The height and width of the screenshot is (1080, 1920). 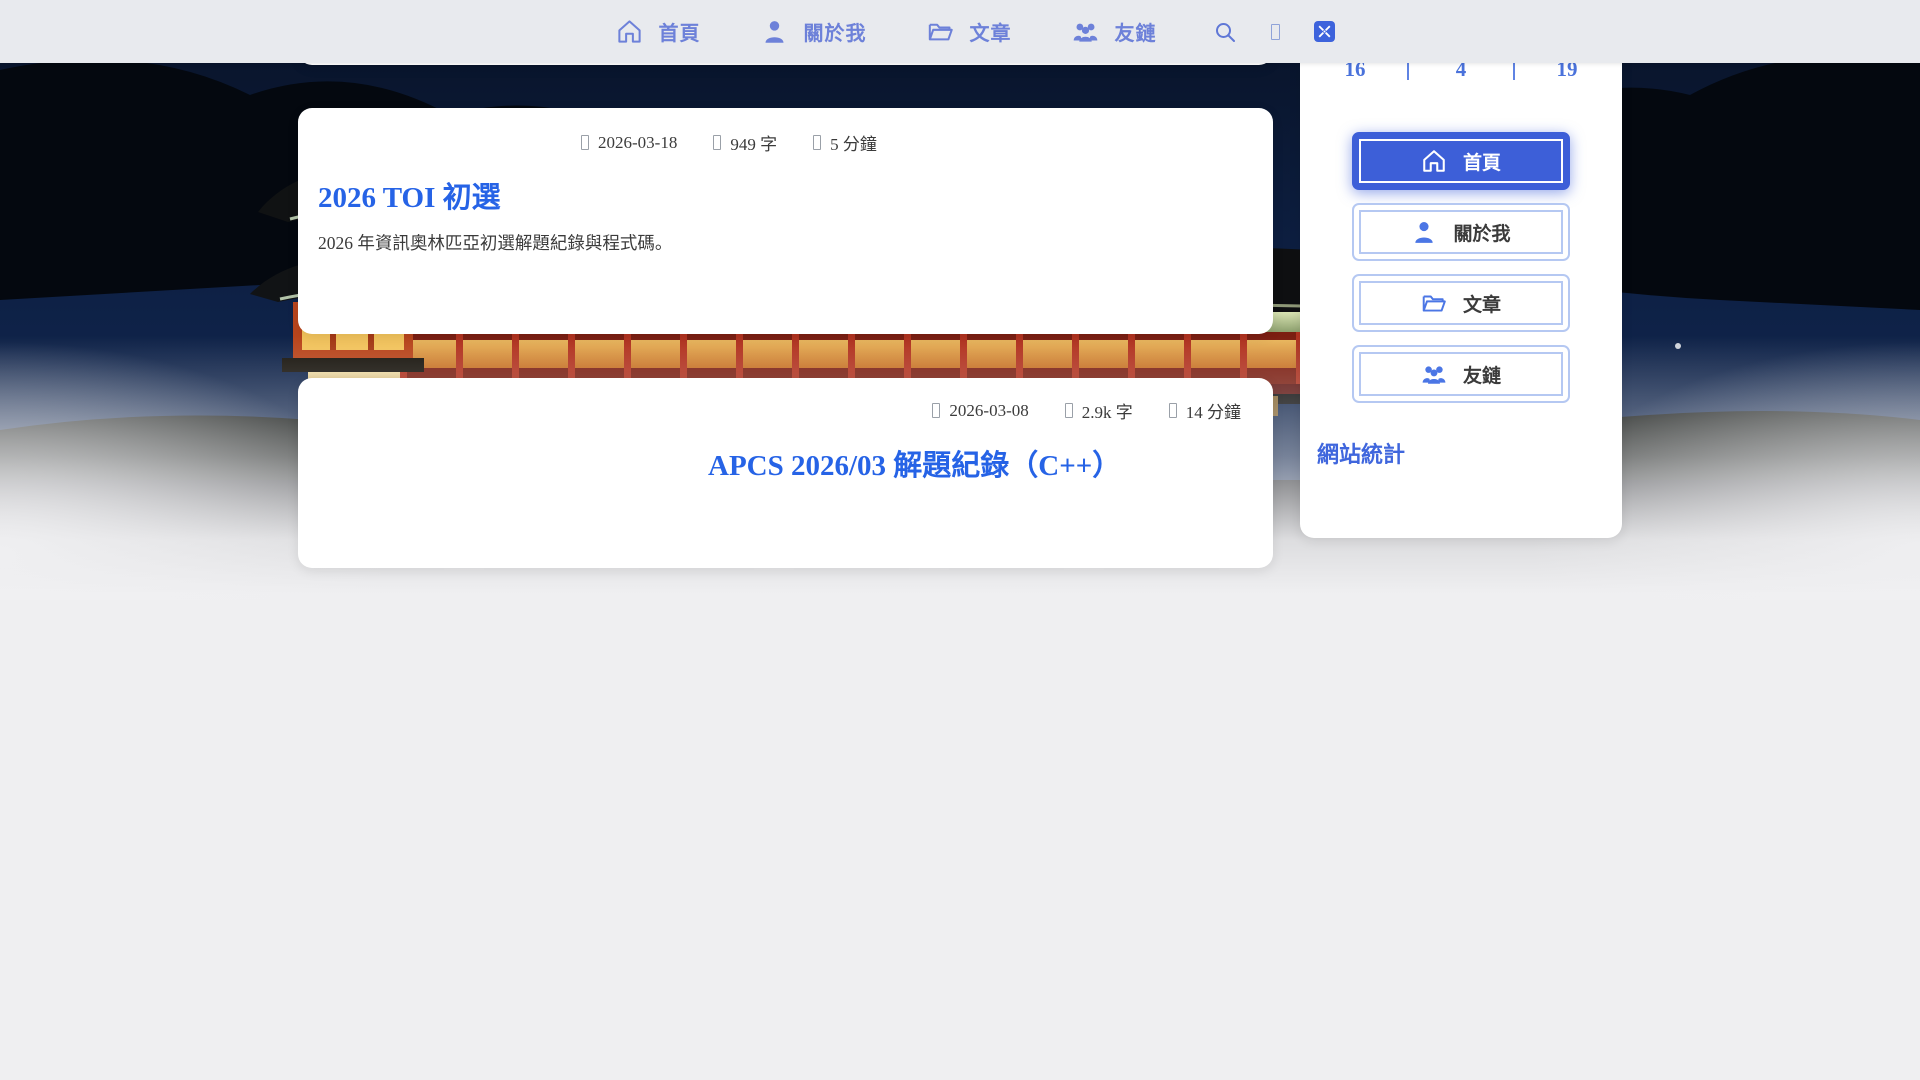 I want to click on site-stats-heading: 網站統計, so click(x=1361, y=454).